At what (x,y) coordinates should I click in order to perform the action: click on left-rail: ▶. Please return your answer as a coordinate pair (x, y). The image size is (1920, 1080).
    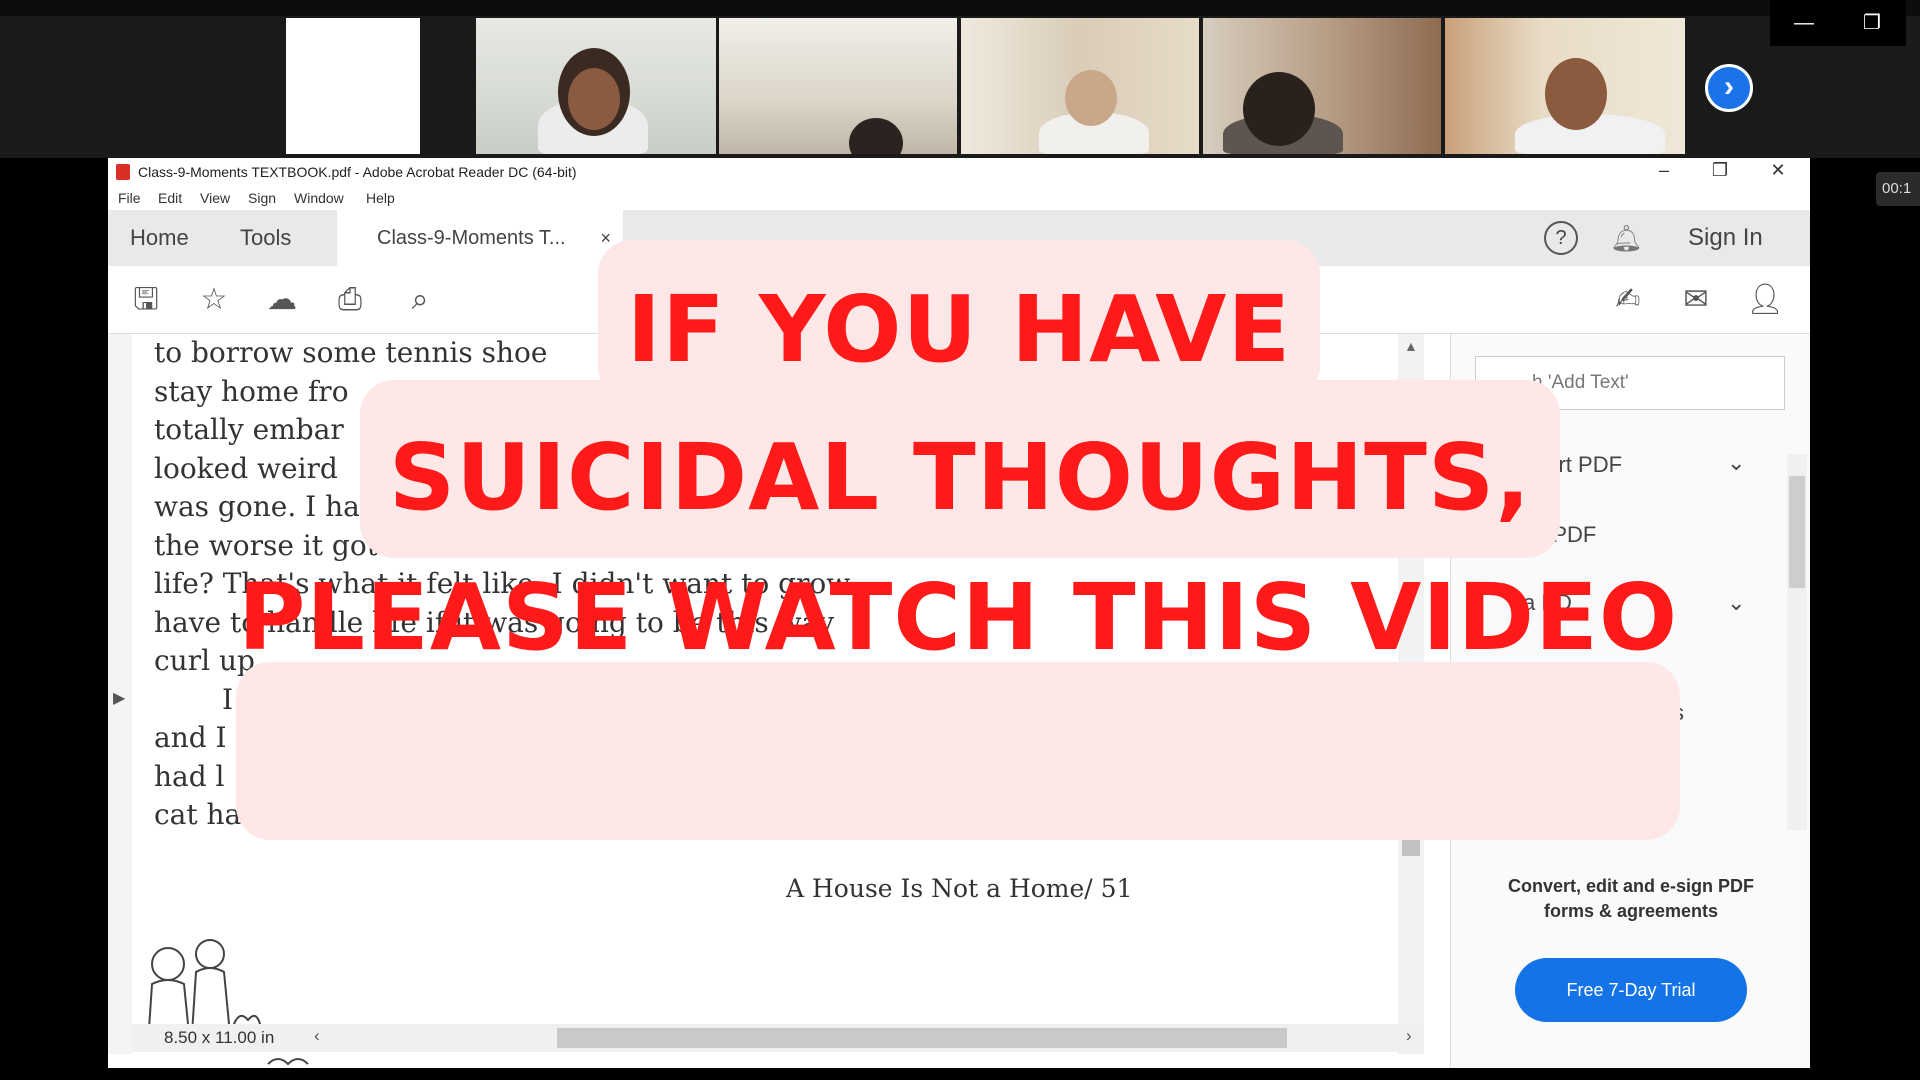
    Looking at the image, I should click on (120, 694).